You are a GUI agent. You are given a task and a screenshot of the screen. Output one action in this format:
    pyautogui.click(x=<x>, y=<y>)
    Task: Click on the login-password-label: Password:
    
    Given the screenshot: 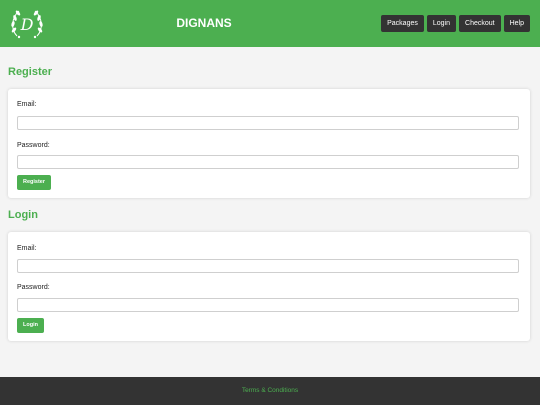 What is the action you would take?
    pyautogui.click(x=33, y=287)
    